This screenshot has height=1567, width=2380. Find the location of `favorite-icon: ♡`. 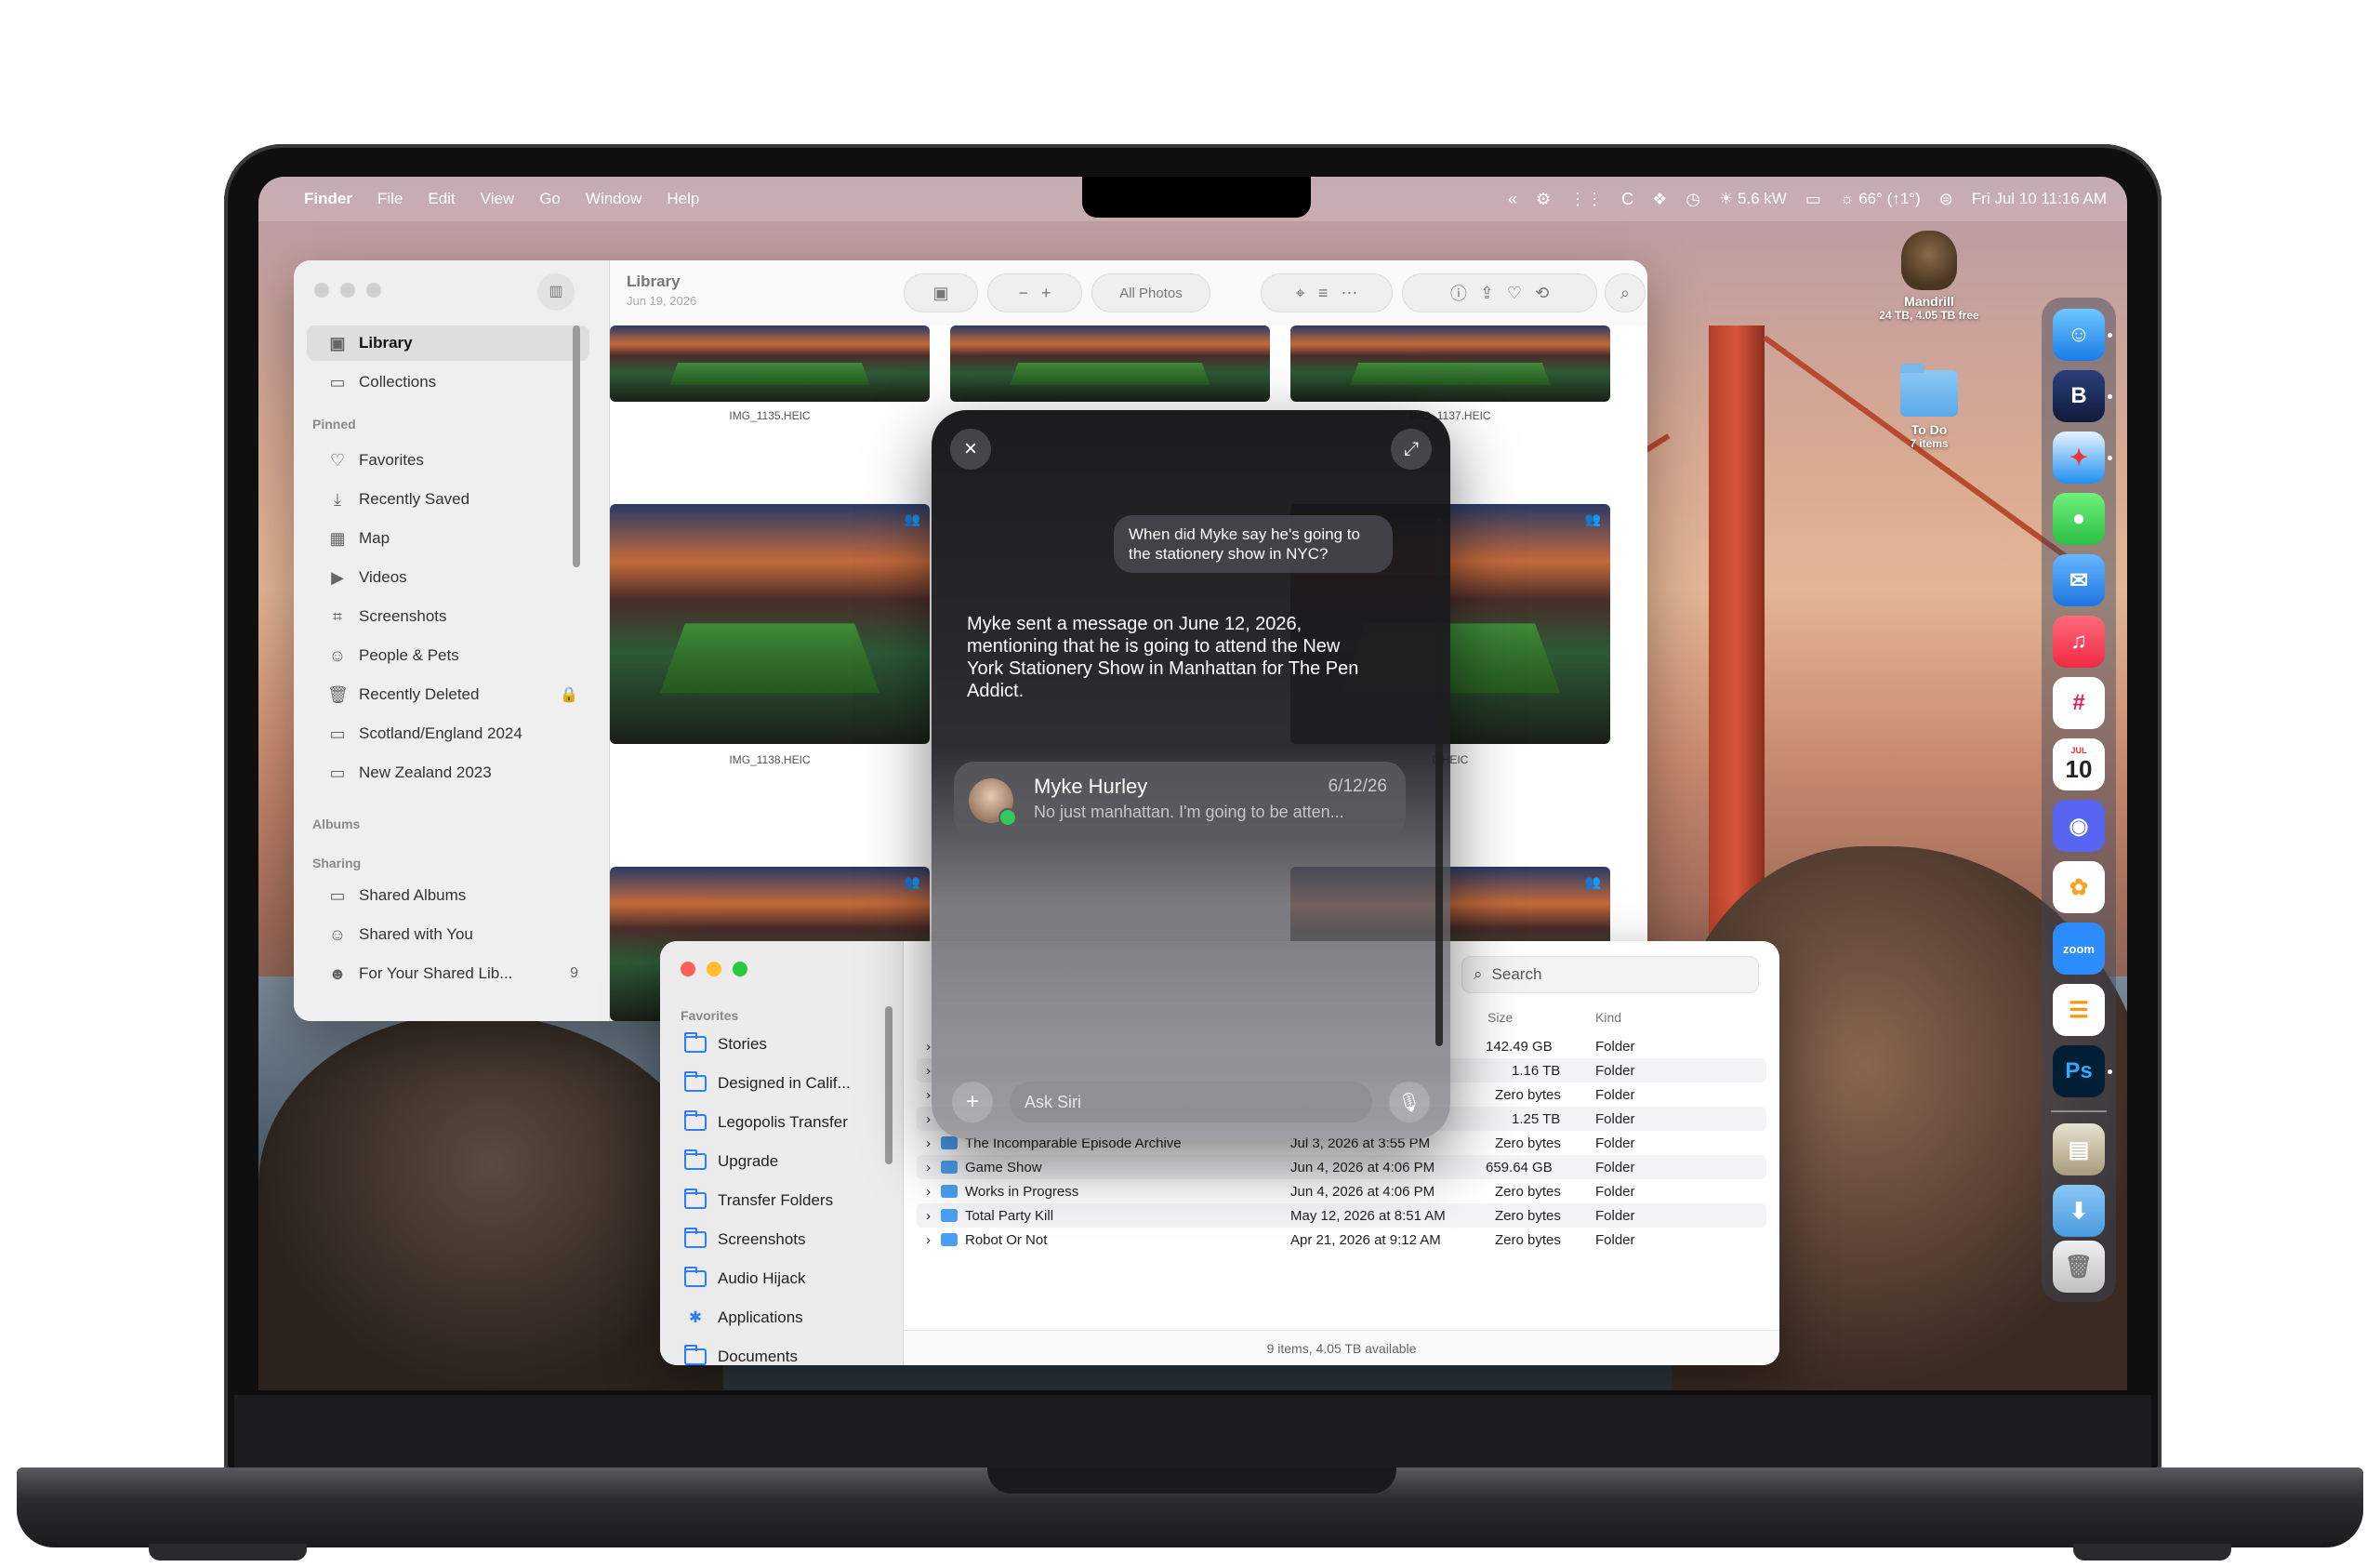

favorite-icon: ♡ is located at coordinates (1514, 293).